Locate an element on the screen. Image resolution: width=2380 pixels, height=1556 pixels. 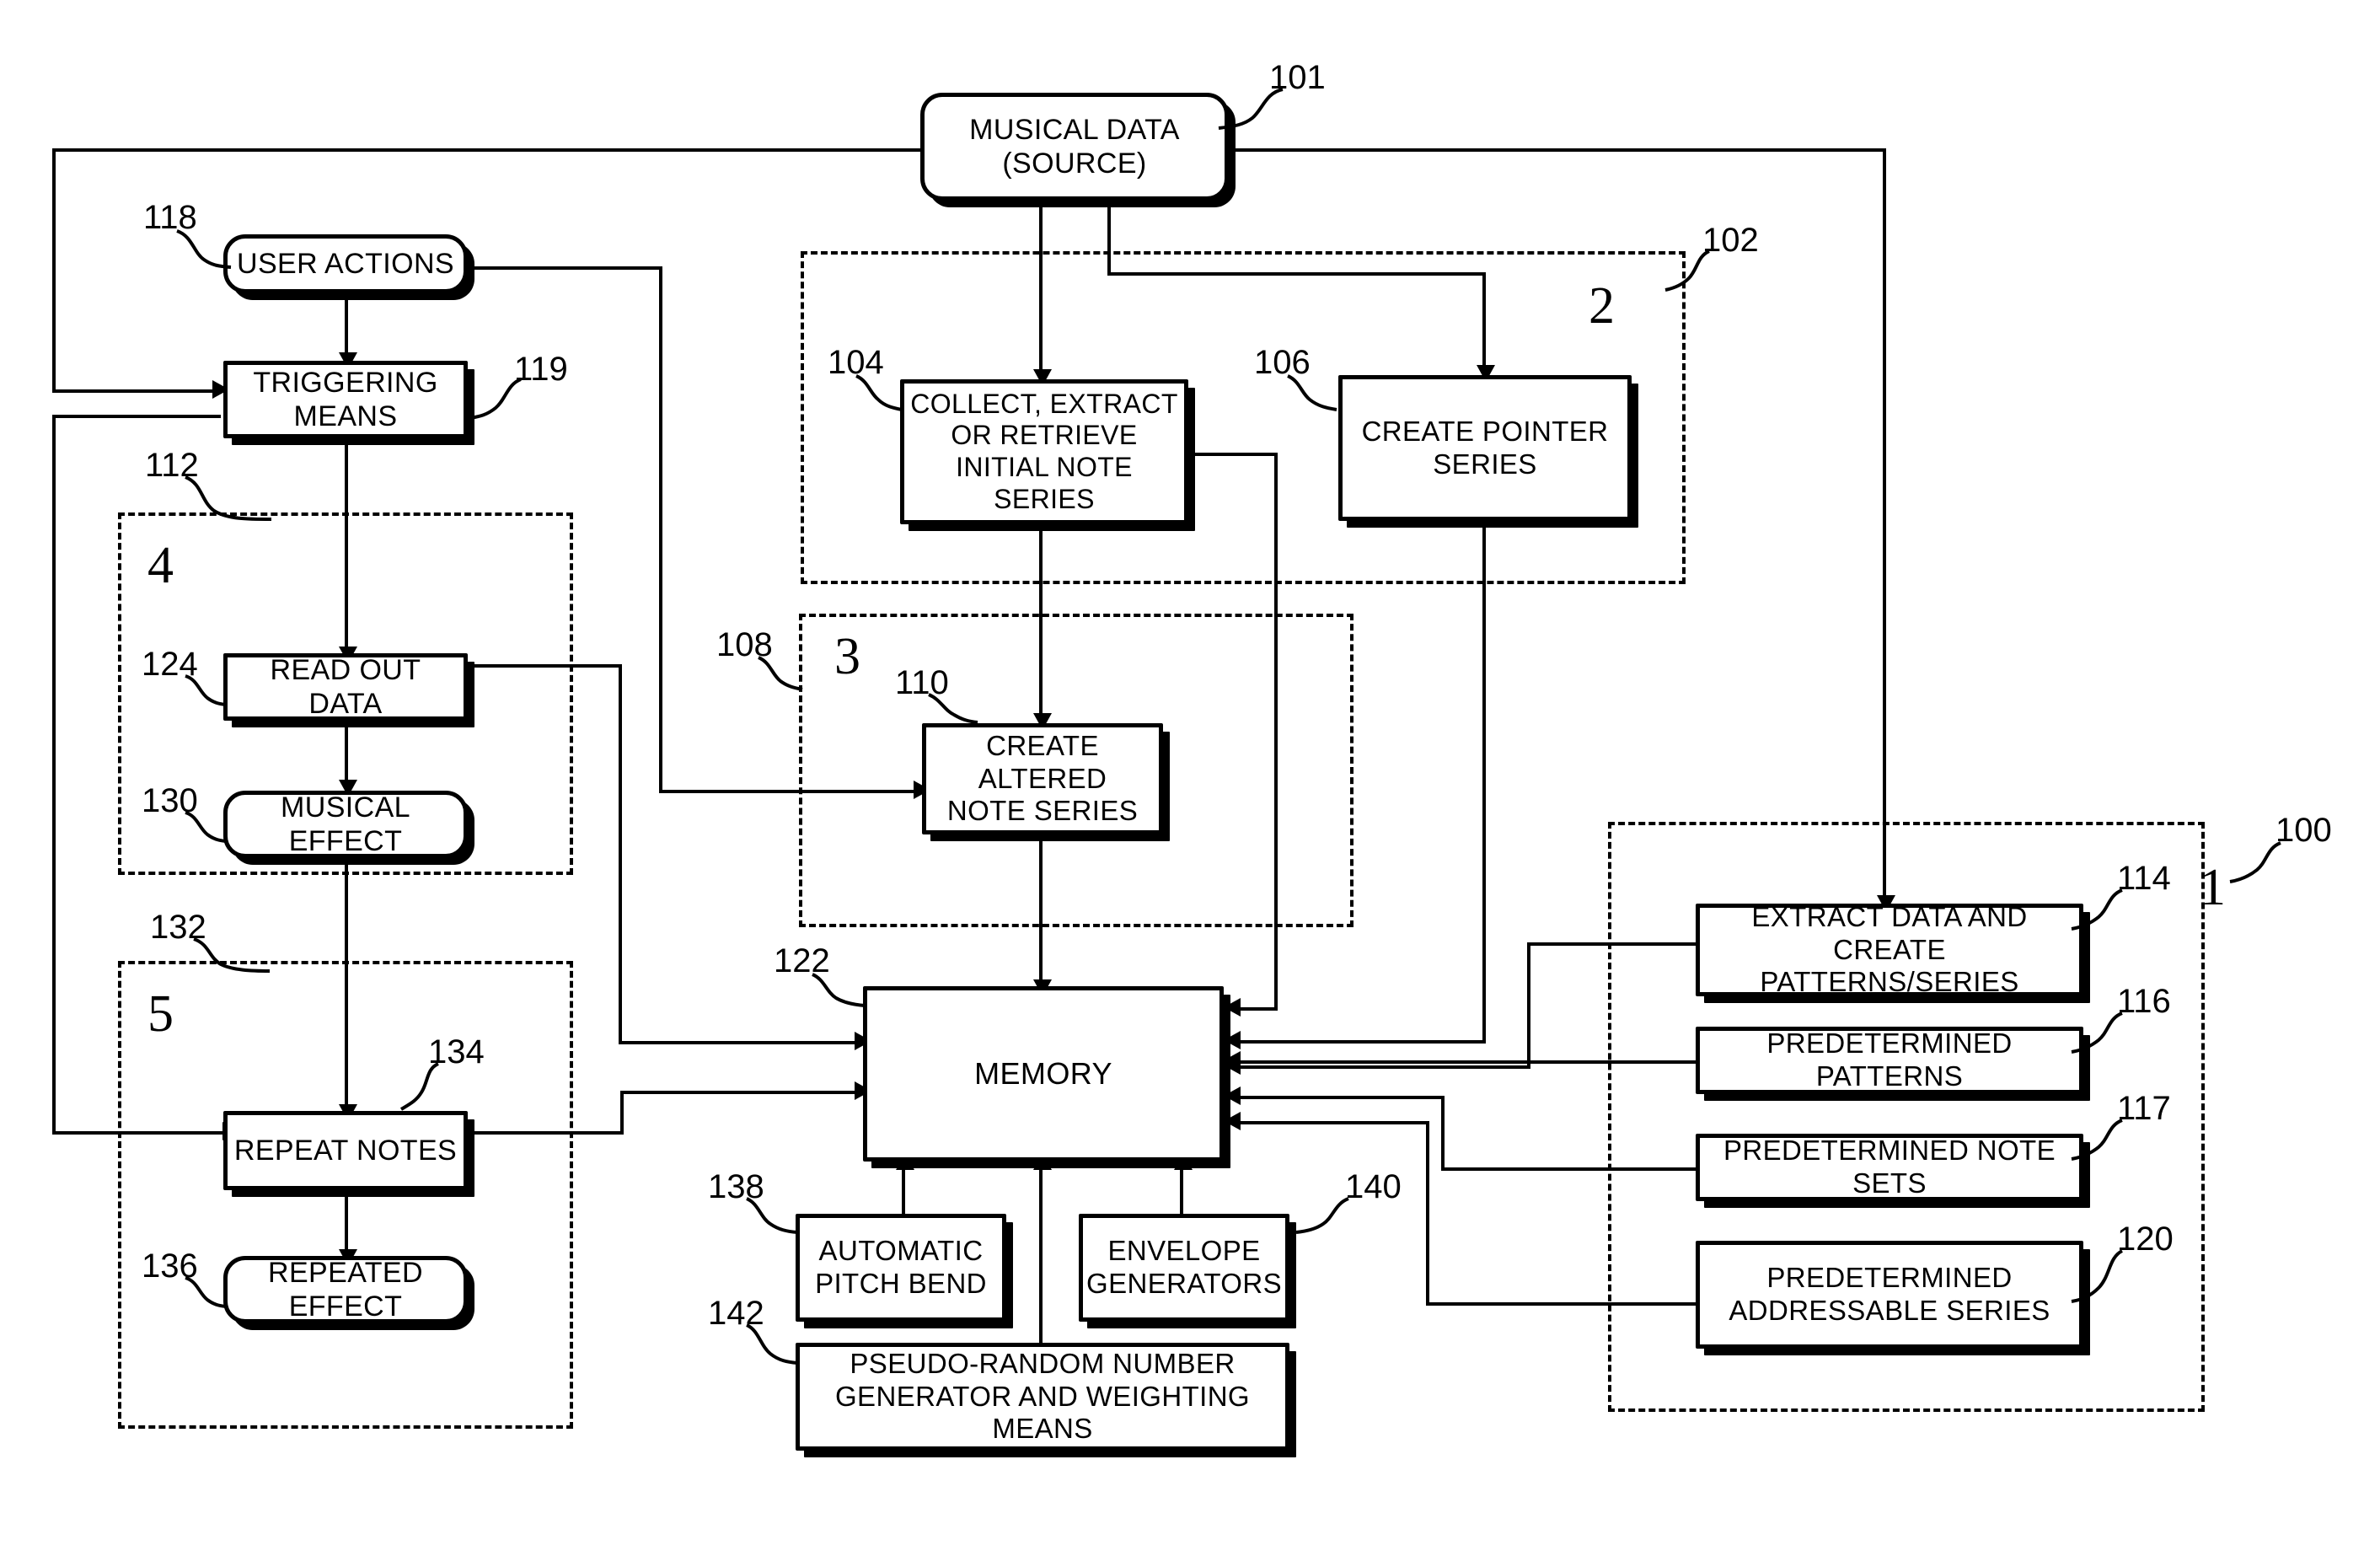
node-create-pointer-series: CREATE POINTER SERIES is located at coordinates (1485, 448).